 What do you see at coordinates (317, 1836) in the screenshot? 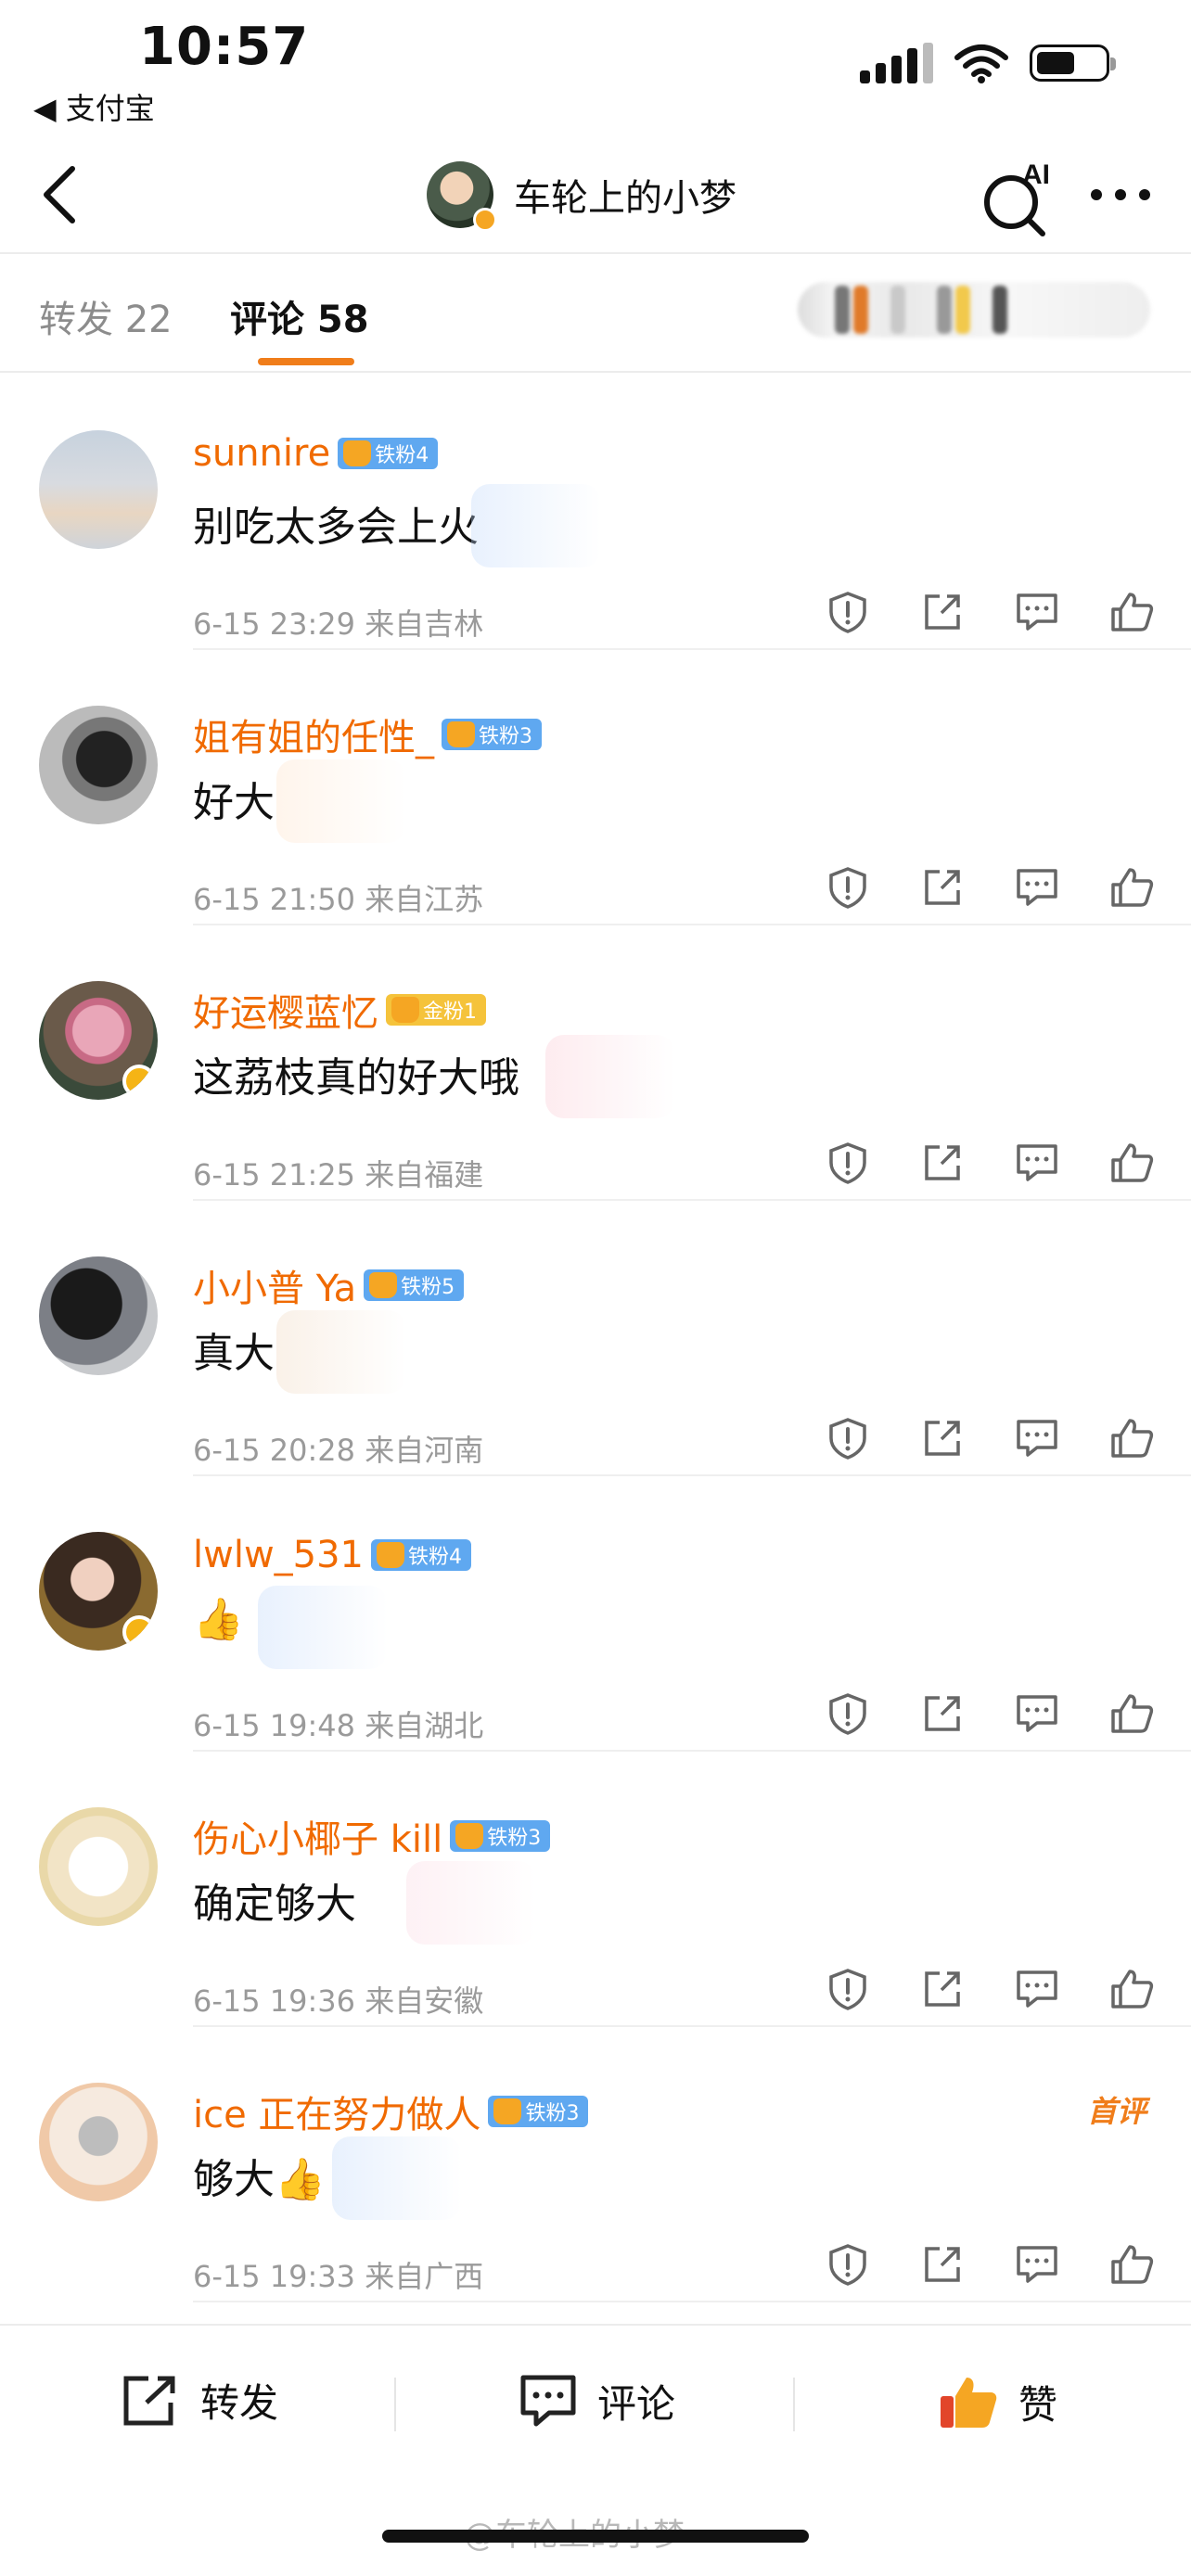
I see `username: 伤心小椰子 kill` at bounding box center [317, 1836].